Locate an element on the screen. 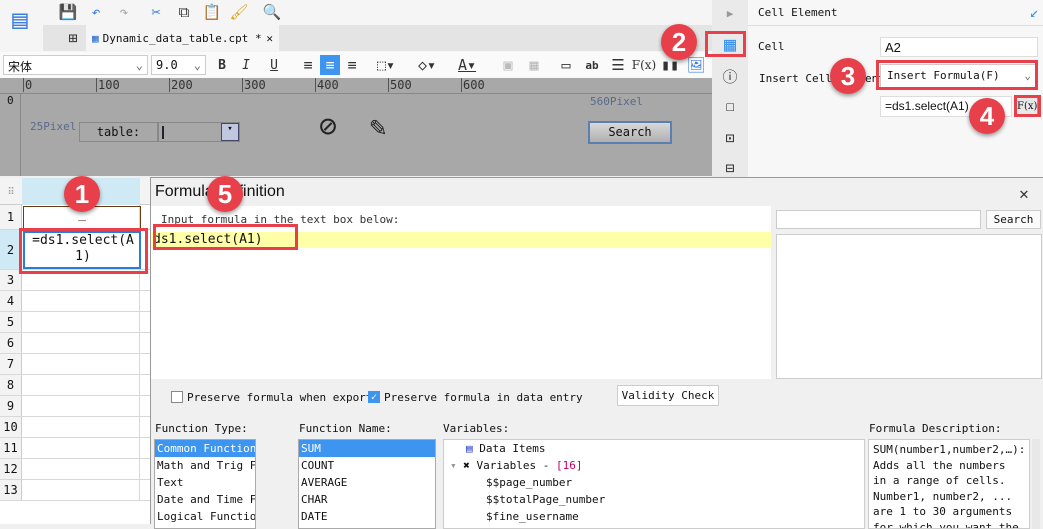 The image size is (1043, 529). row-header: 12 is located at coordinates (11, 469).